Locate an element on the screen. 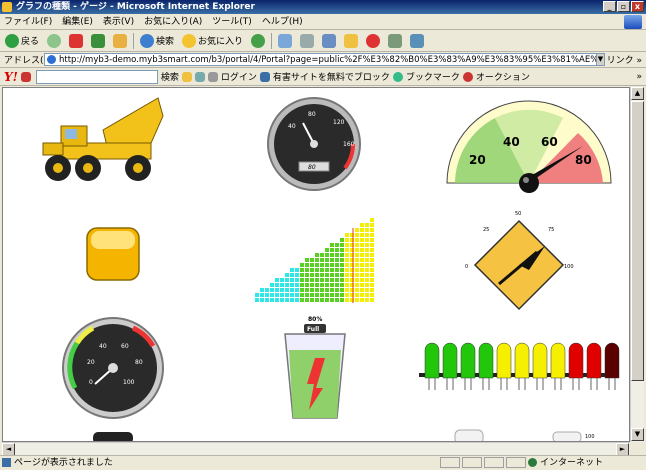 Image resolution: width=646 pixels, height=470 pixels. yahoo-bookmark-button: ブックマーク is located at coordinates (433, 76).